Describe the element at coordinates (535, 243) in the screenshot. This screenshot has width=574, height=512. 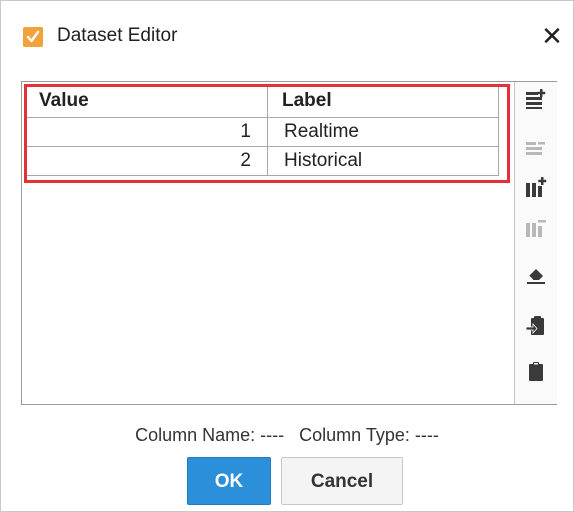
I see `table-toolbar` at that location.